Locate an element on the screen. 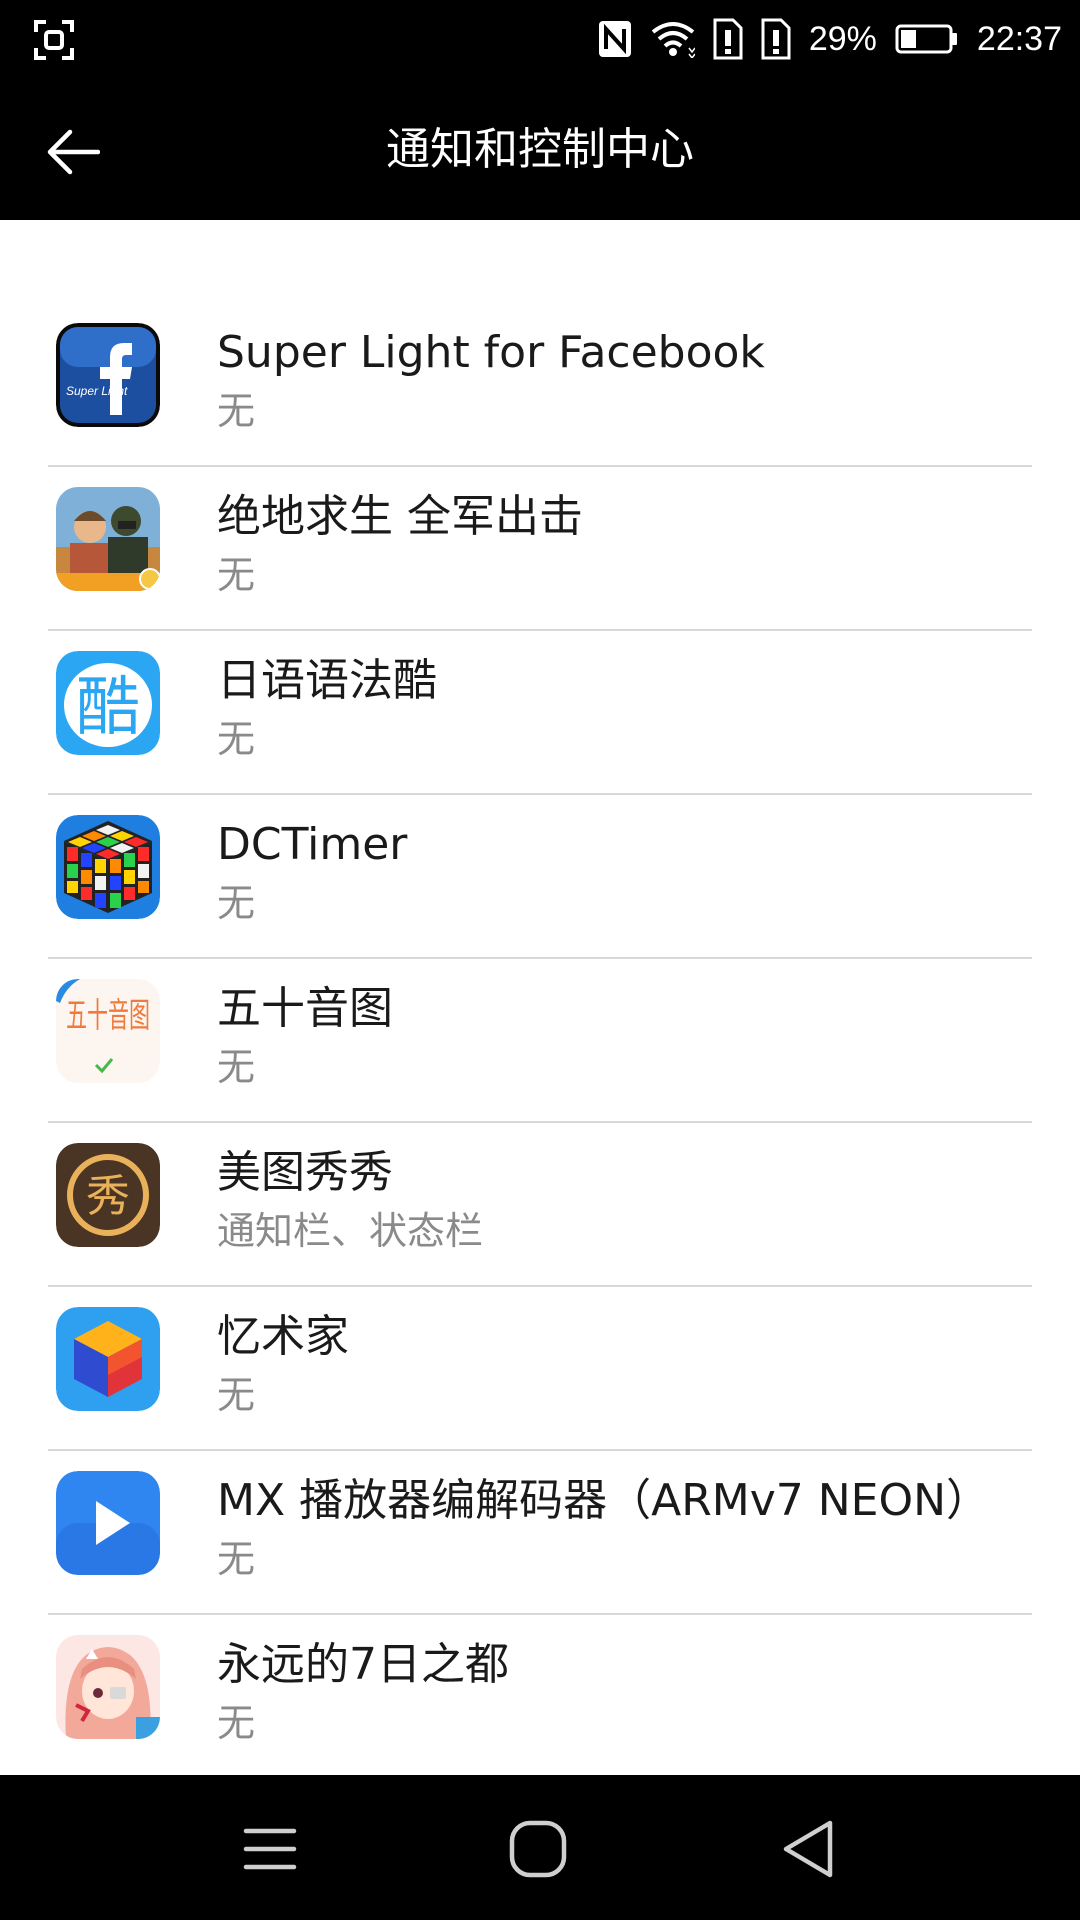  battery-percent: 29% is located at coordinates (842, 38).